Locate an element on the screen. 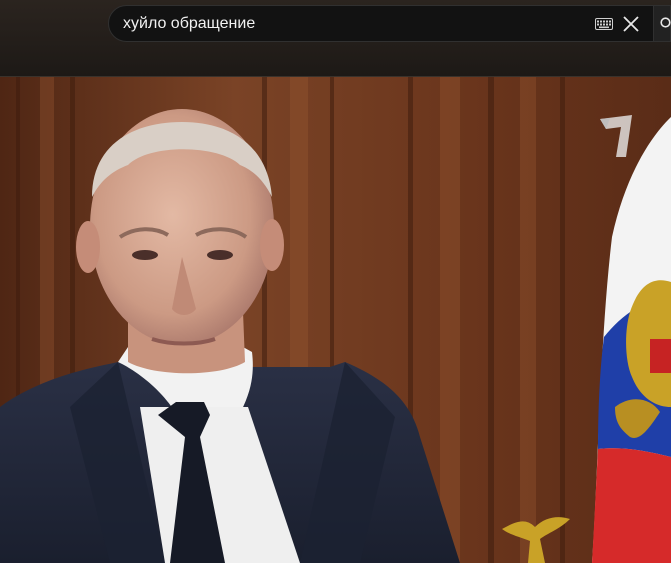  top-header is located at coordinates (335, 38).